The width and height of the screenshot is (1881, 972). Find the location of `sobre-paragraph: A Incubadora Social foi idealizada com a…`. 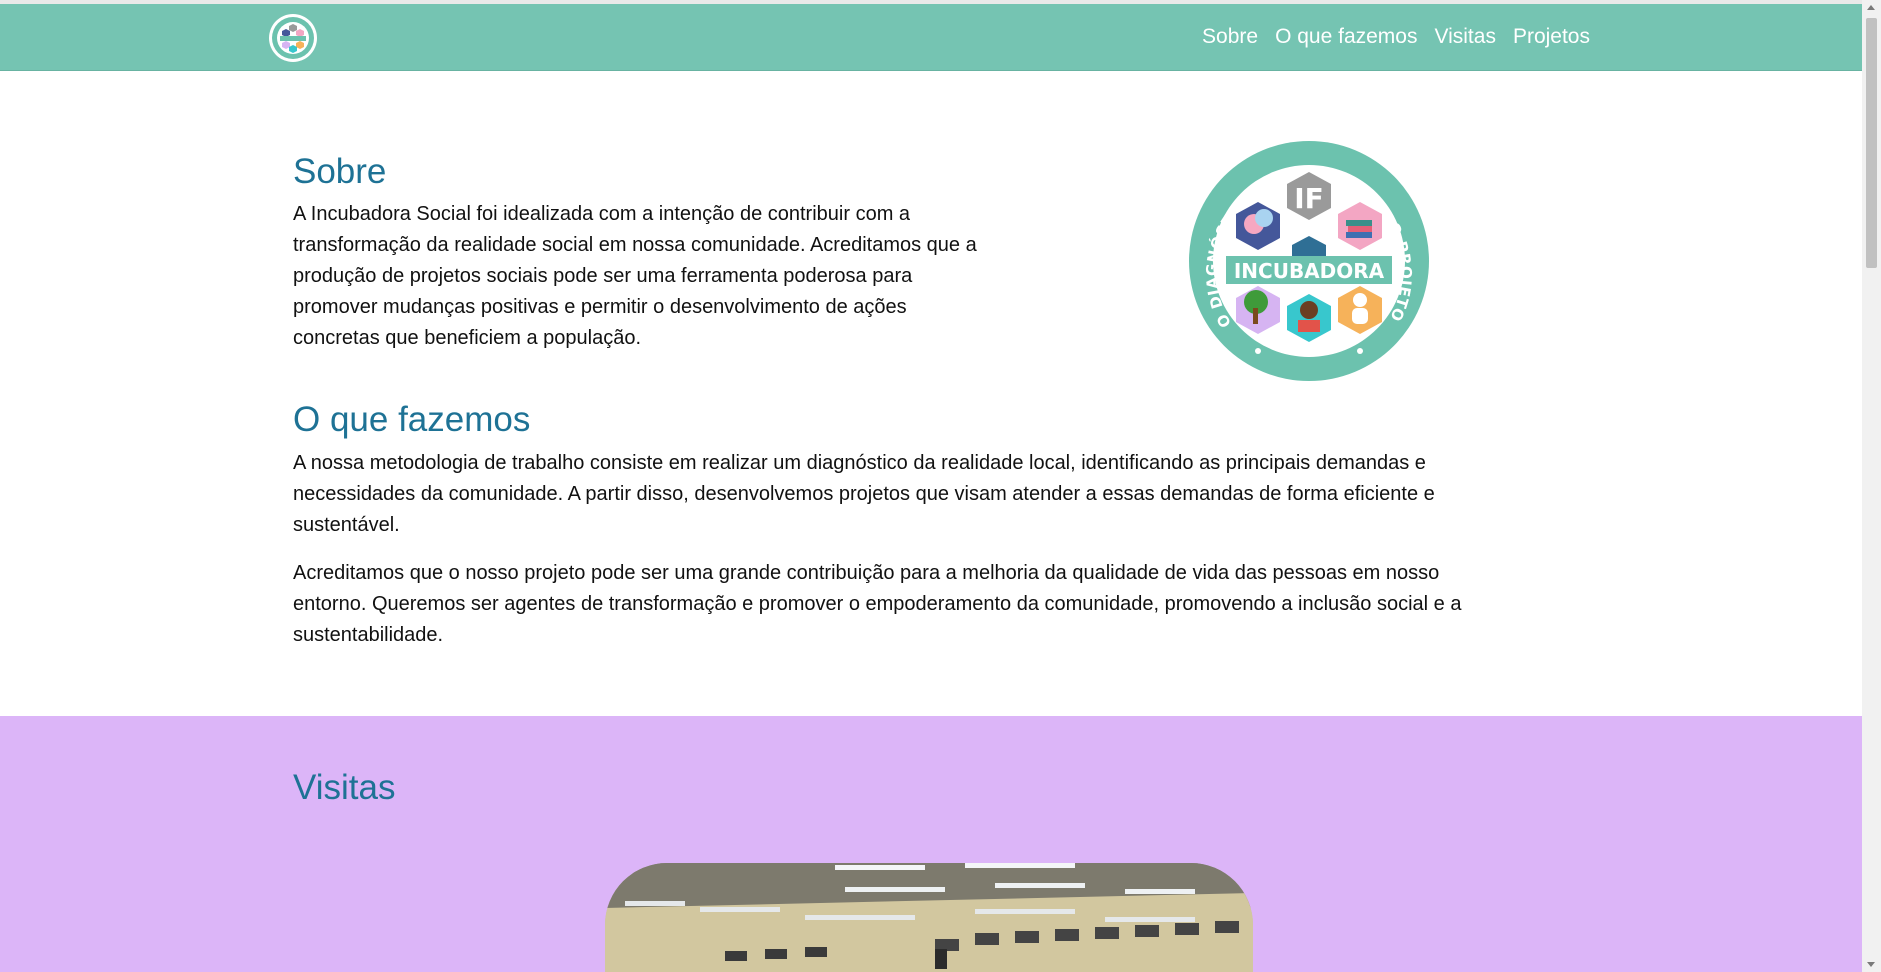

sobre-paragraph: A Incubadora Social foi idealizada com a… is located at coordinates (635, 276).